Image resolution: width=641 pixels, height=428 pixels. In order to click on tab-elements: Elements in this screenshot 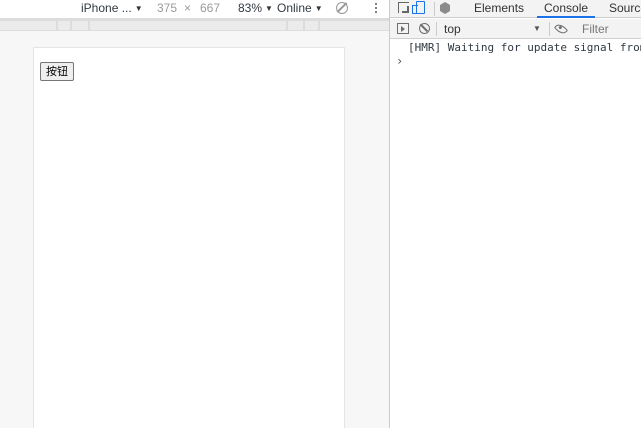, I will do `click(499, 9)`.